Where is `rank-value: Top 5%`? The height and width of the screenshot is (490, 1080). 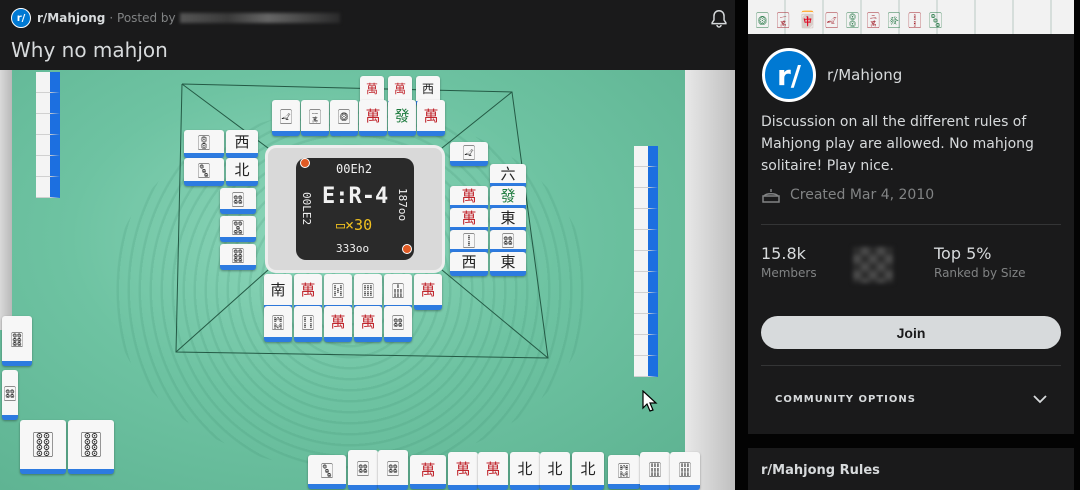
rank-value: Top 5% is located at coordinates (963, 253).